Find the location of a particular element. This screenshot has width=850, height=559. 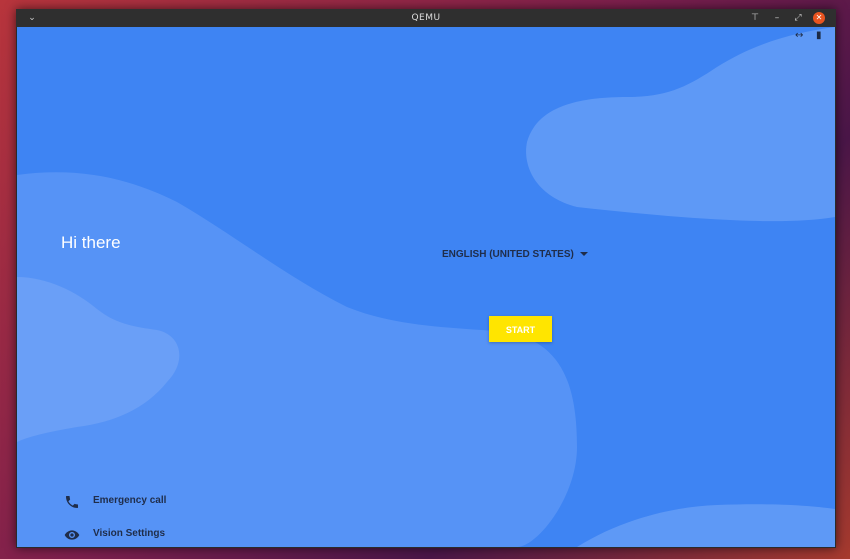

maximize-icon: ⤢ is located at coordinates (798, 18).